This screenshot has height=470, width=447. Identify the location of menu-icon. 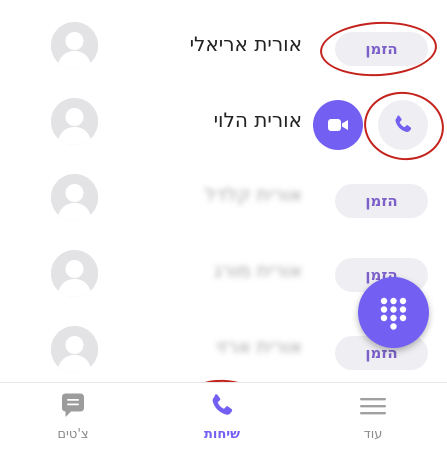
(373, 406).